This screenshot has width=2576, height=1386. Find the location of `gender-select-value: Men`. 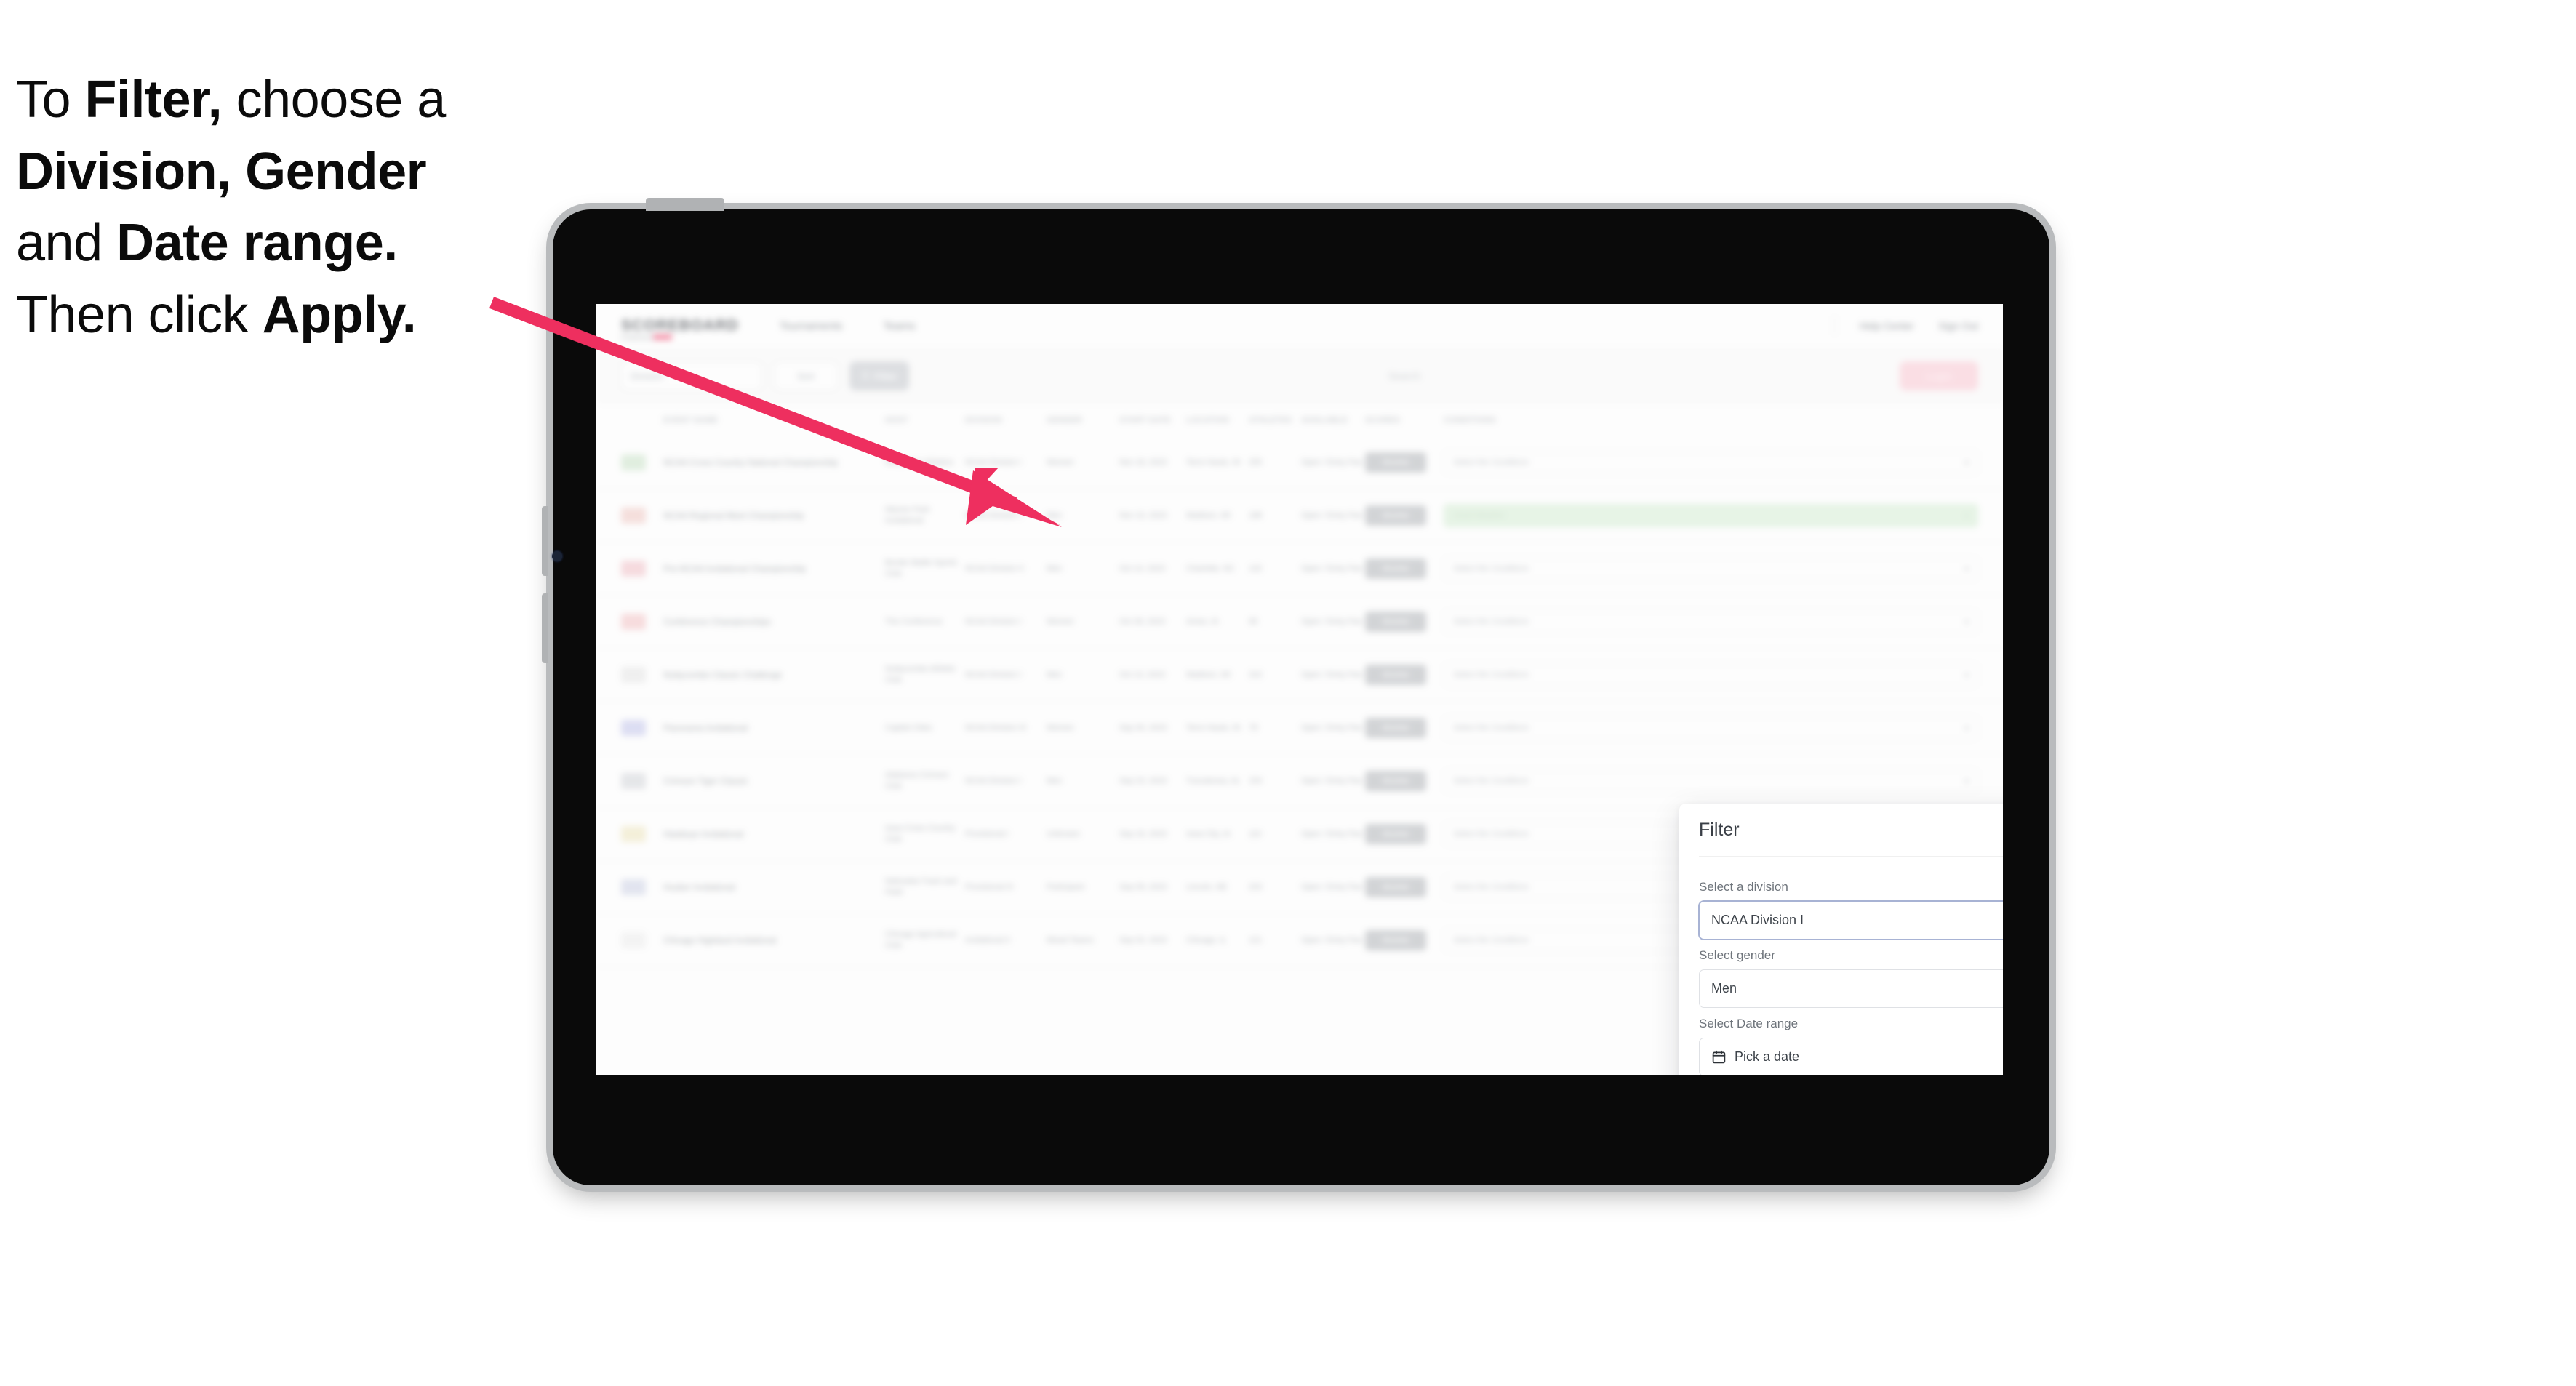

gender-select-value: Men is located at coordinates (1724, 989).